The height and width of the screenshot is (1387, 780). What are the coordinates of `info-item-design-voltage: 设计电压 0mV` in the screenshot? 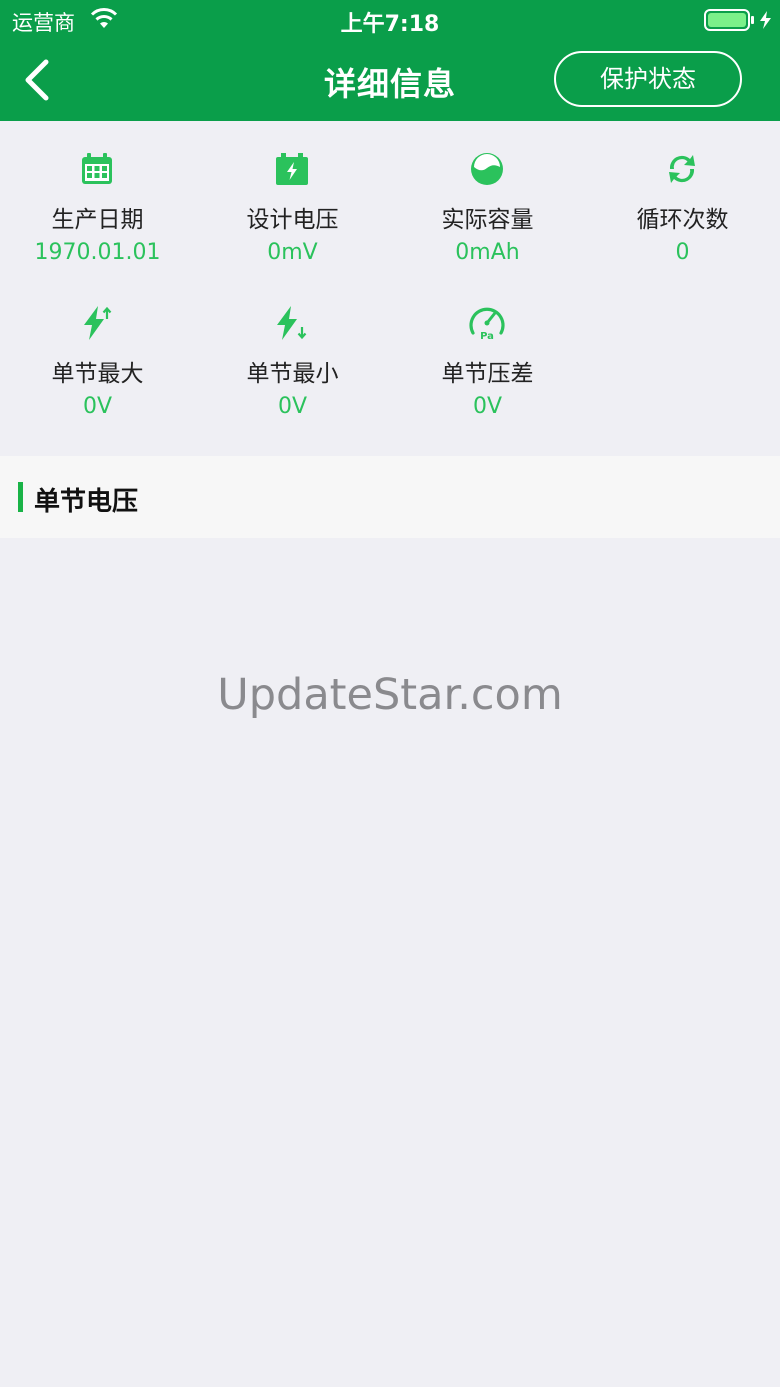 It's located at (292, 193).